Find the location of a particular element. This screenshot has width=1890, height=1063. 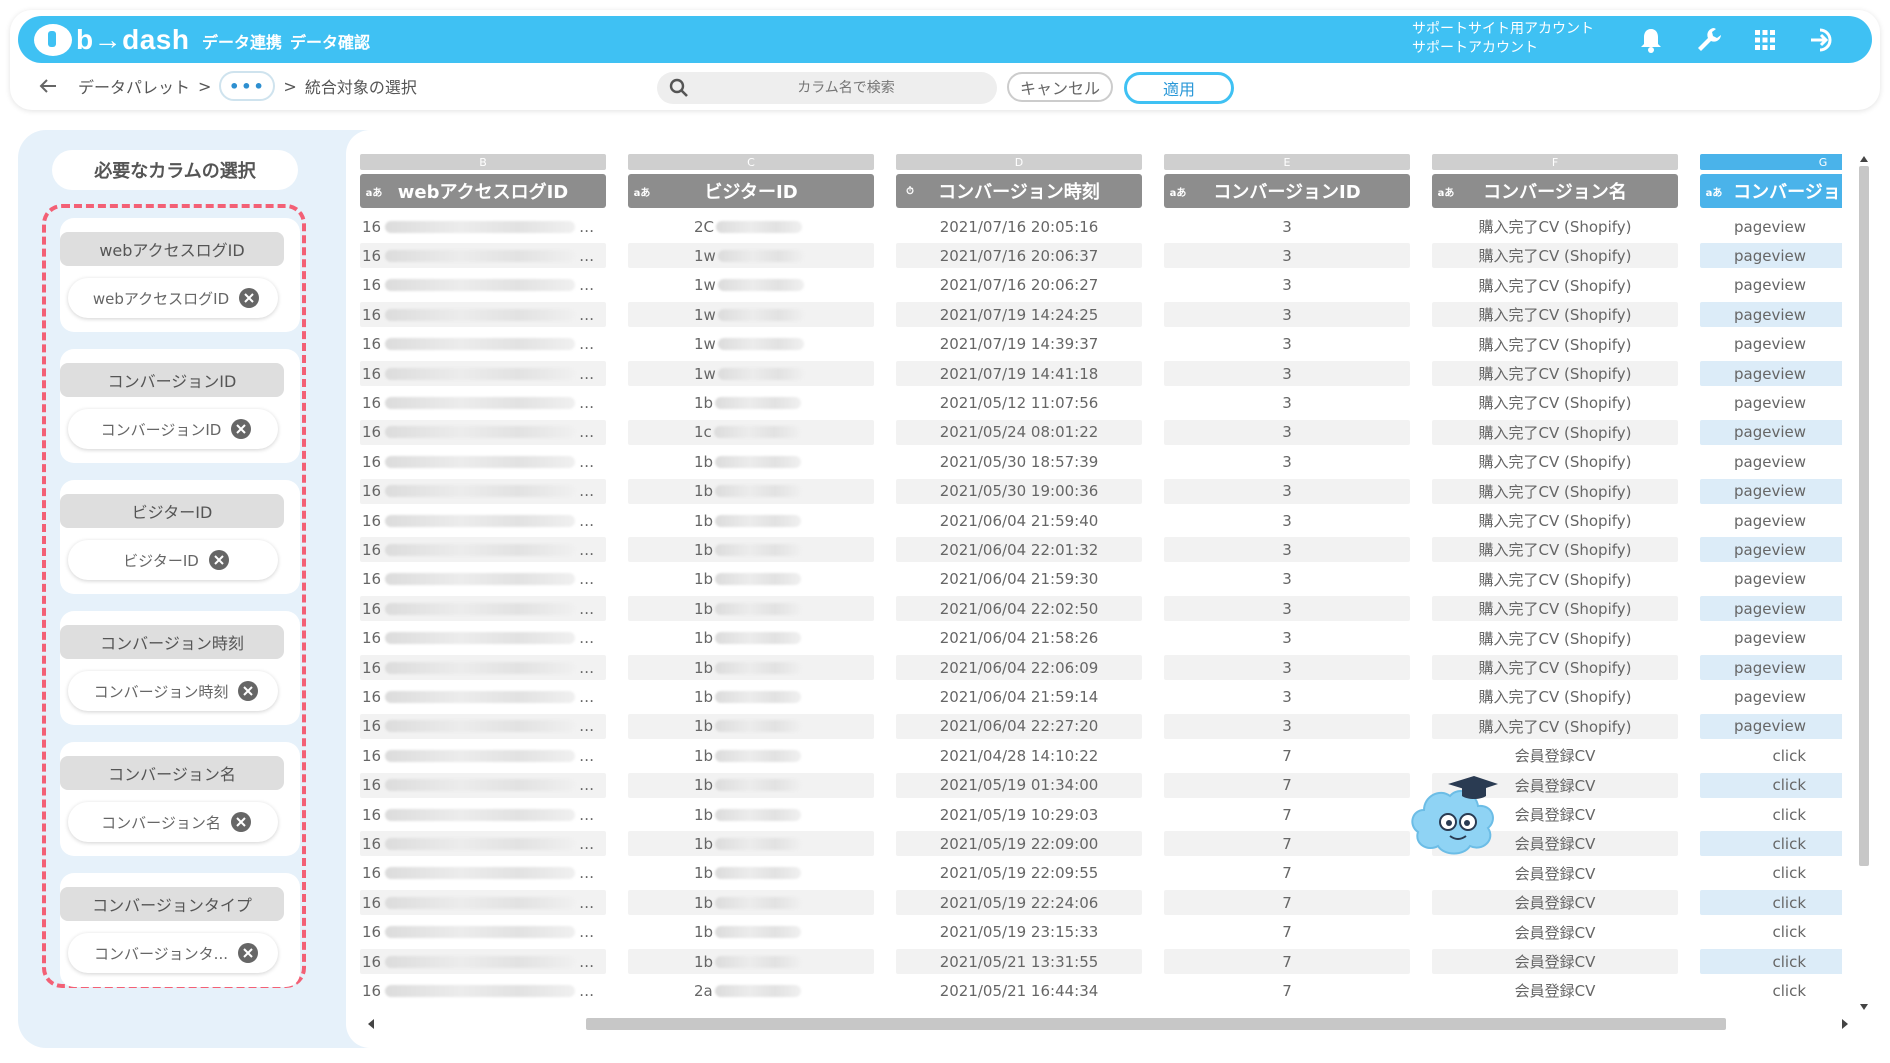

logout-icon is located at coordinates (1823, 40).